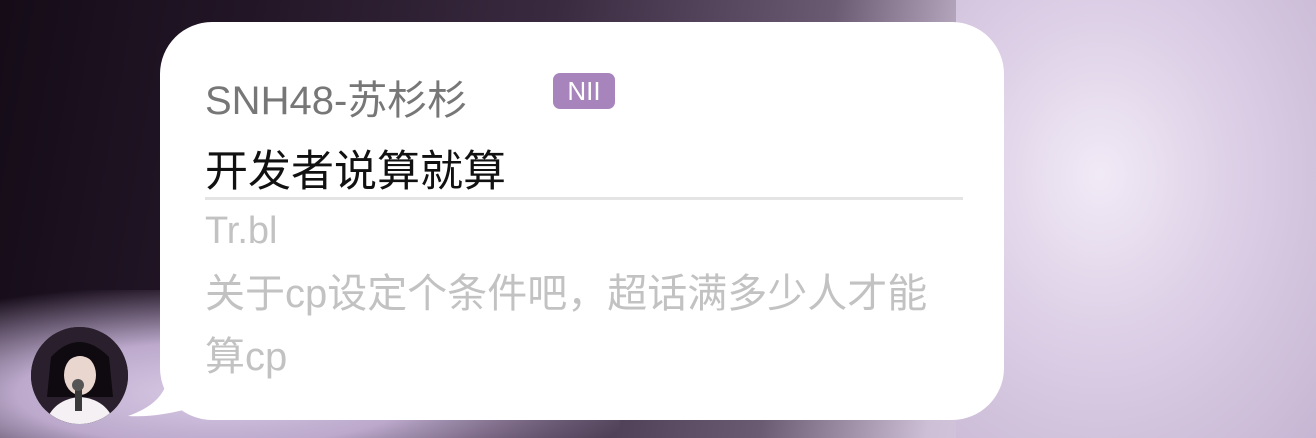  I want to click on avatar, so click(79, 375).